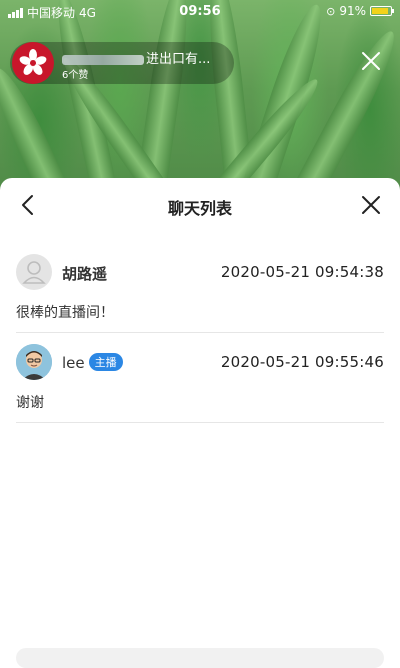 The height and width of the screenshot is (668, 400). What do you see at coordinates (30, 403) in the screenshot?
I see `message-text: 谢谢` at bounding box center [30, 403].